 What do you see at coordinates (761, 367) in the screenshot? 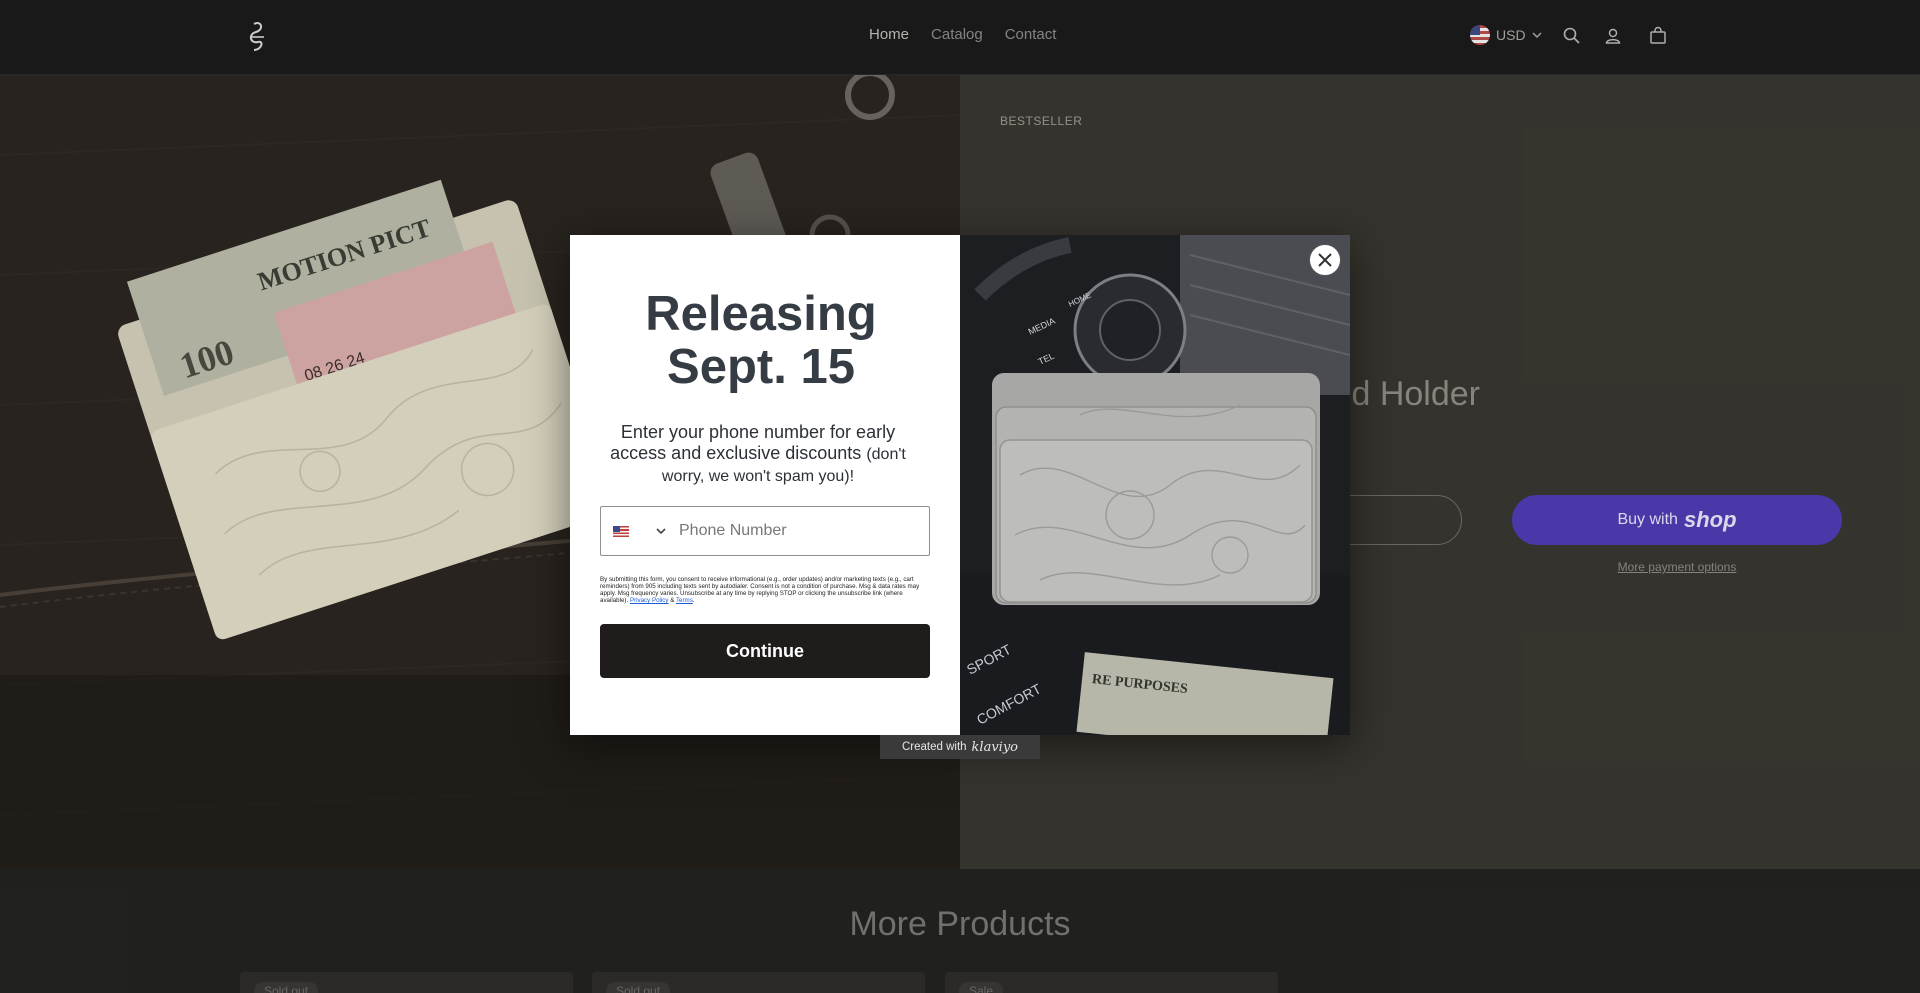
I see `popup-heading-line2: Sept. 15` at bounding box center [761, 367].